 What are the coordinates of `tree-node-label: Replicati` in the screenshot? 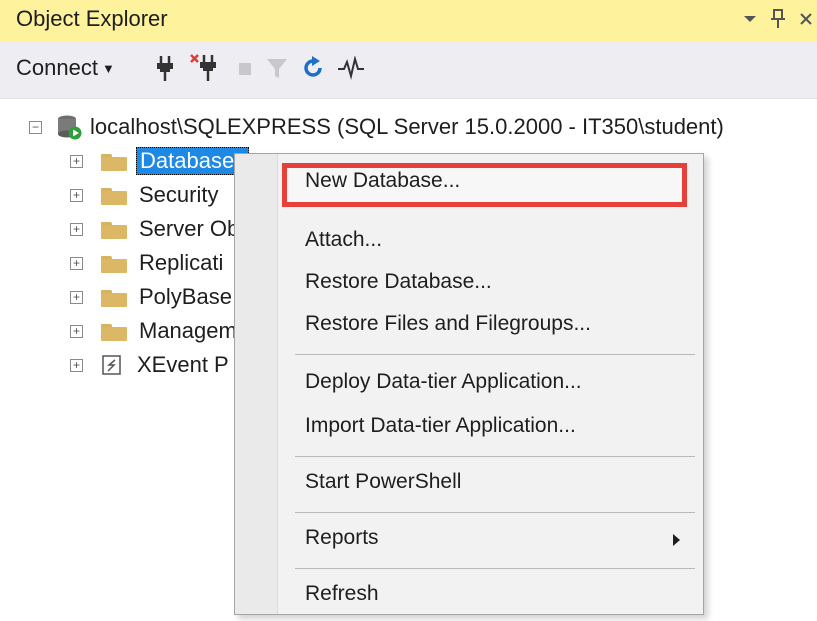 It's located at (181, 262).